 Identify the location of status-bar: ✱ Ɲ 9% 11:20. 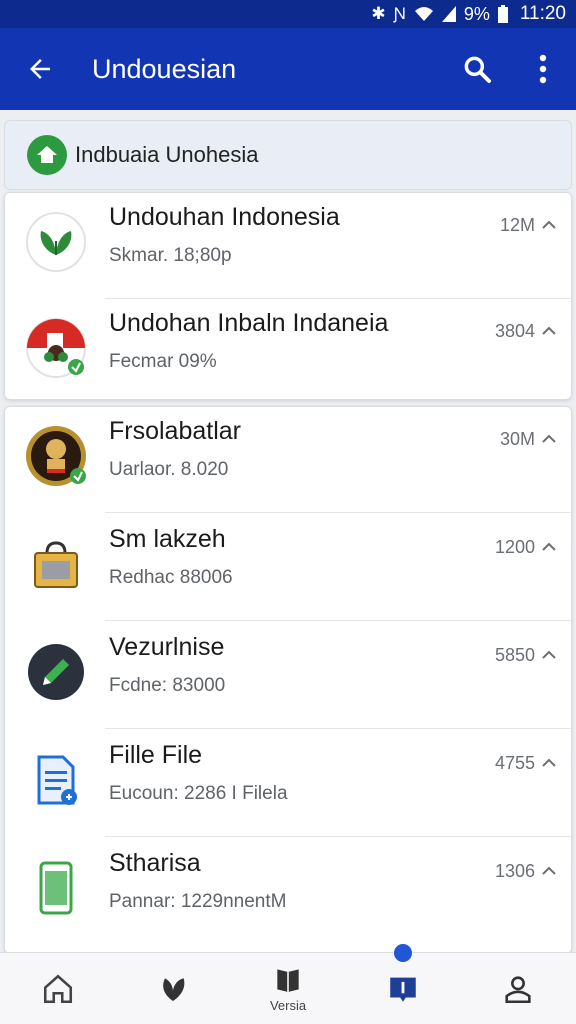
(288, 14).